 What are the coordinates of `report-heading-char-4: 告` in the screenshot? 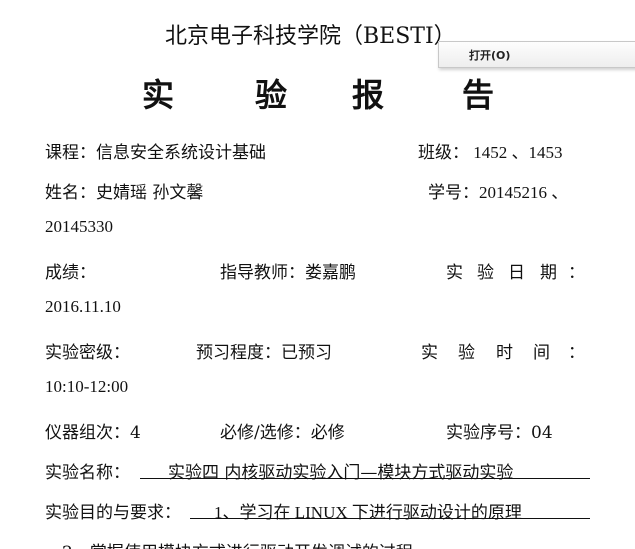 It's located at (478, 95).